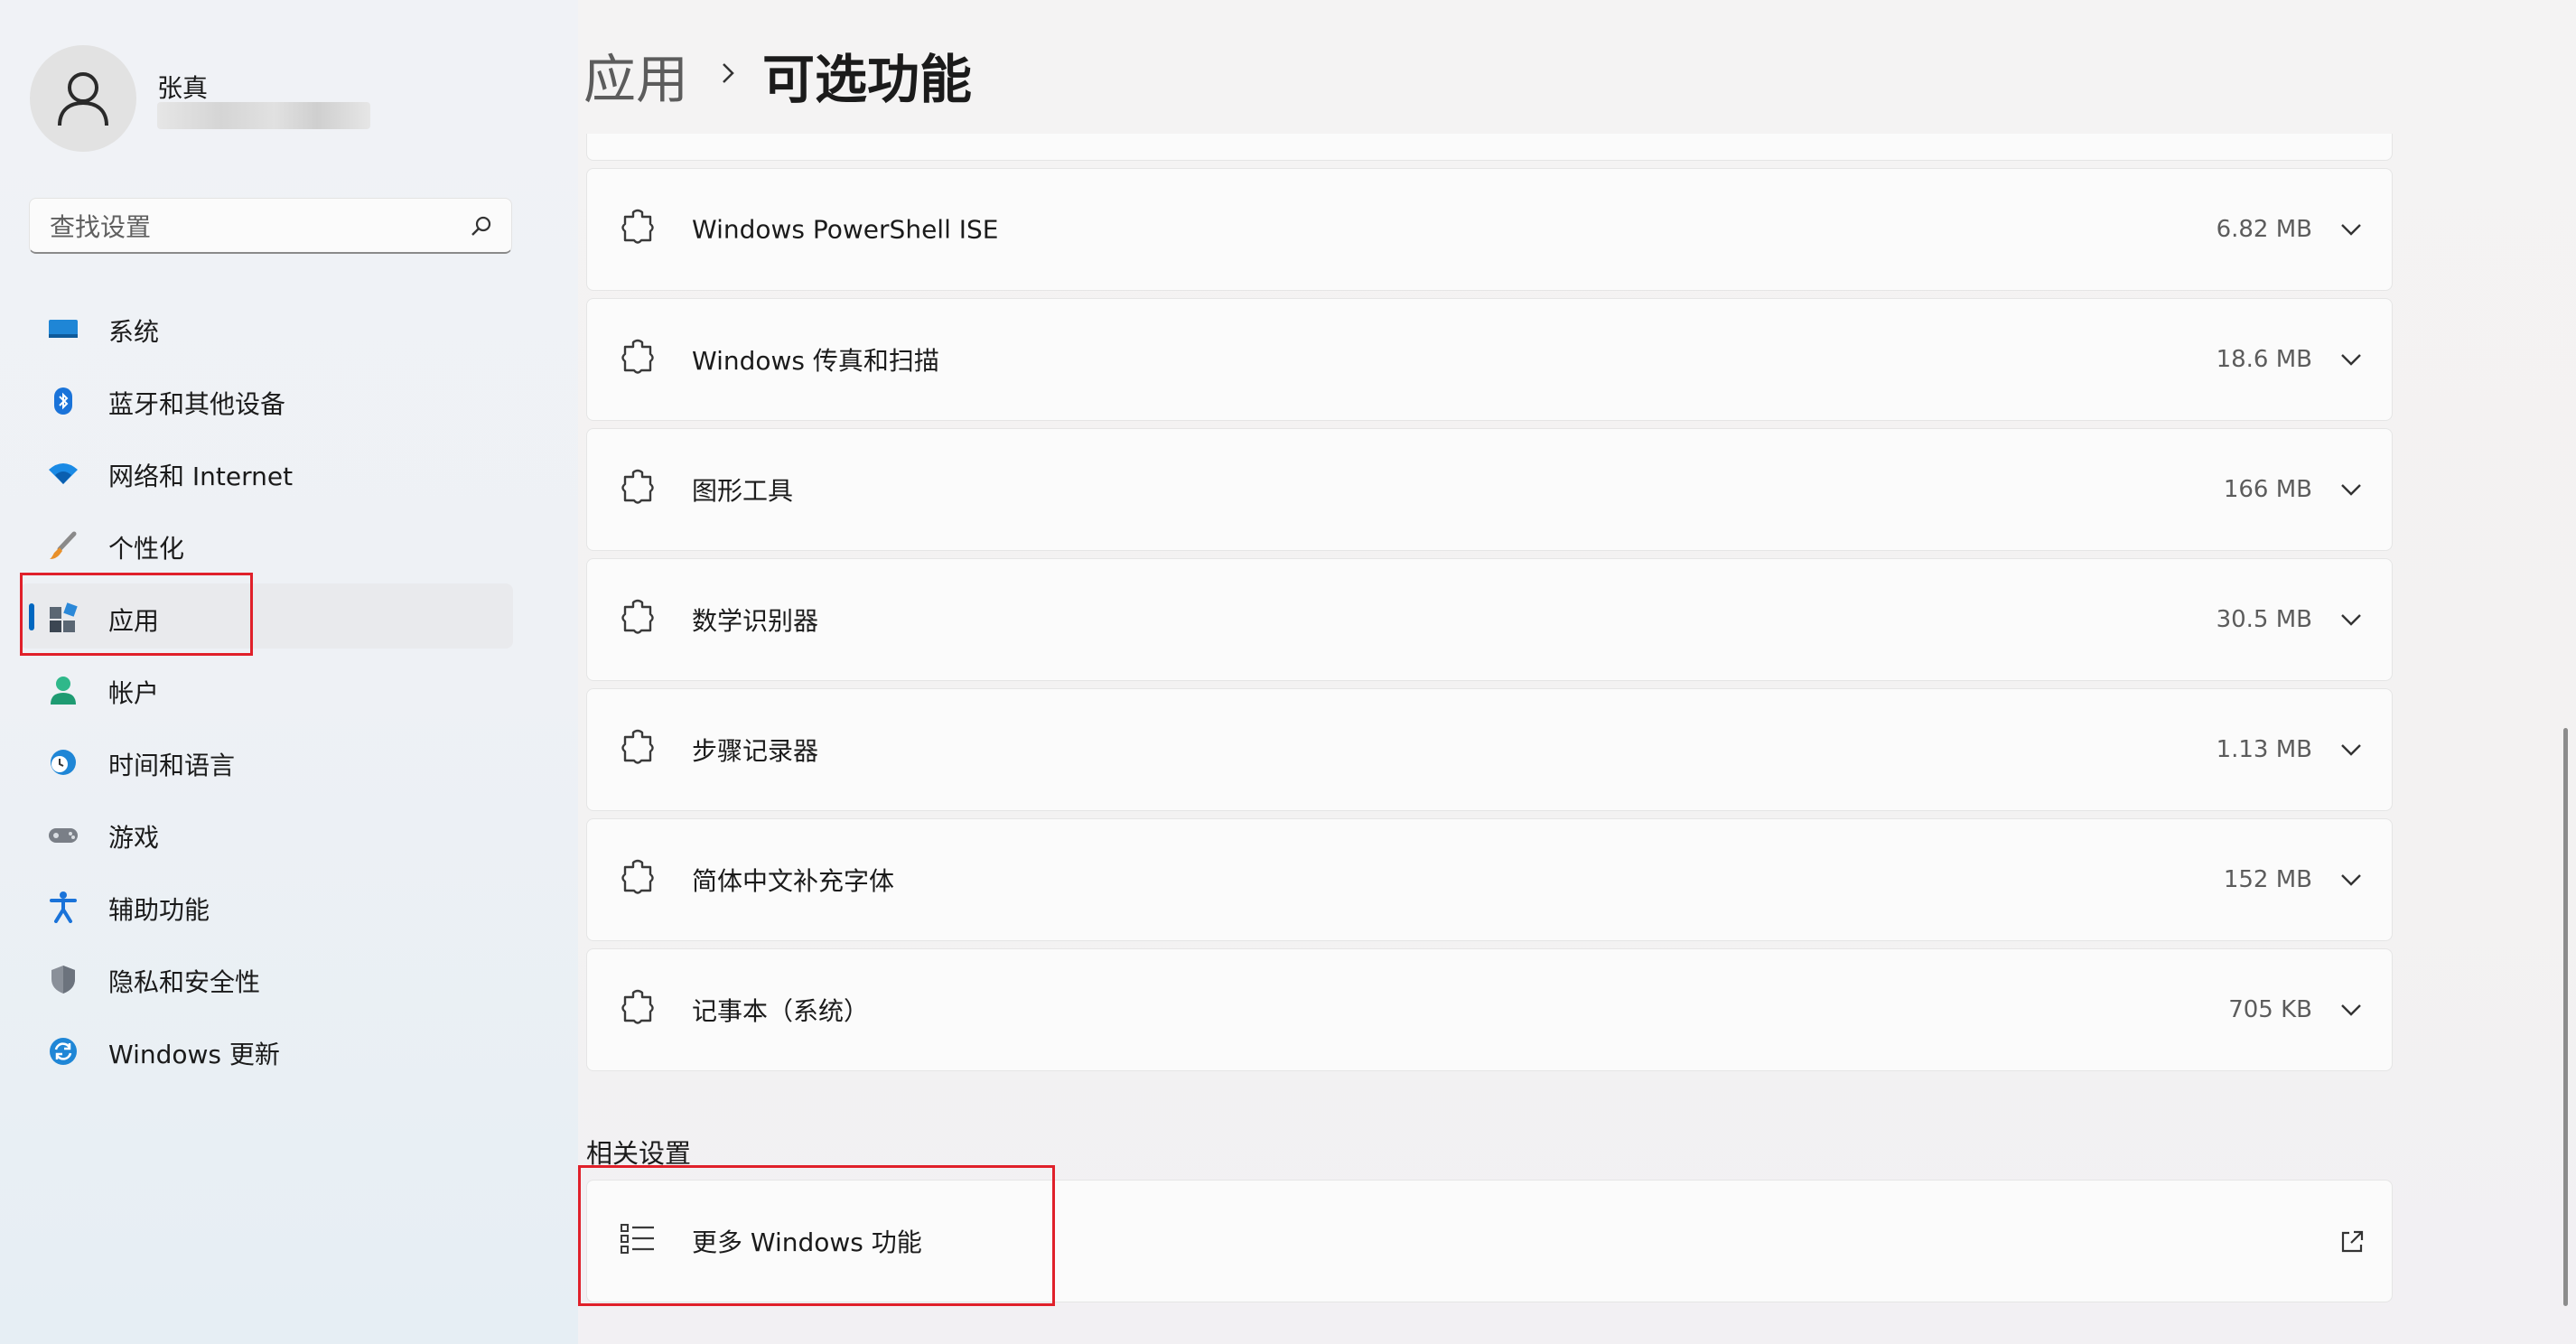 The height and width of the screenshot is (1344, 2576). I want to click on sidebar-item-time-language: 时间和语言, so click(266, 760).